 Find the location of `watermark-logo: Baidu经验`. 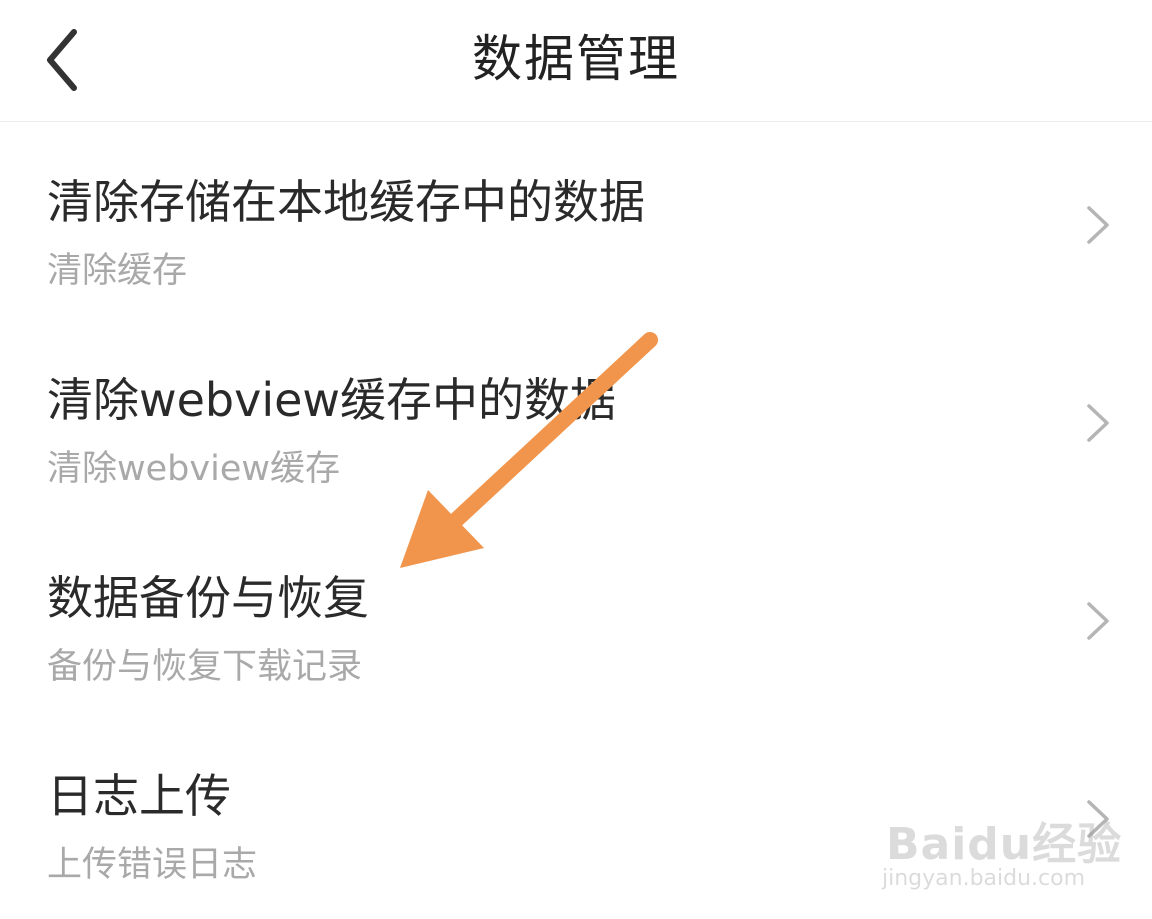

watermark-logo: Baidu经验 is located at coordinates (1004, 844).